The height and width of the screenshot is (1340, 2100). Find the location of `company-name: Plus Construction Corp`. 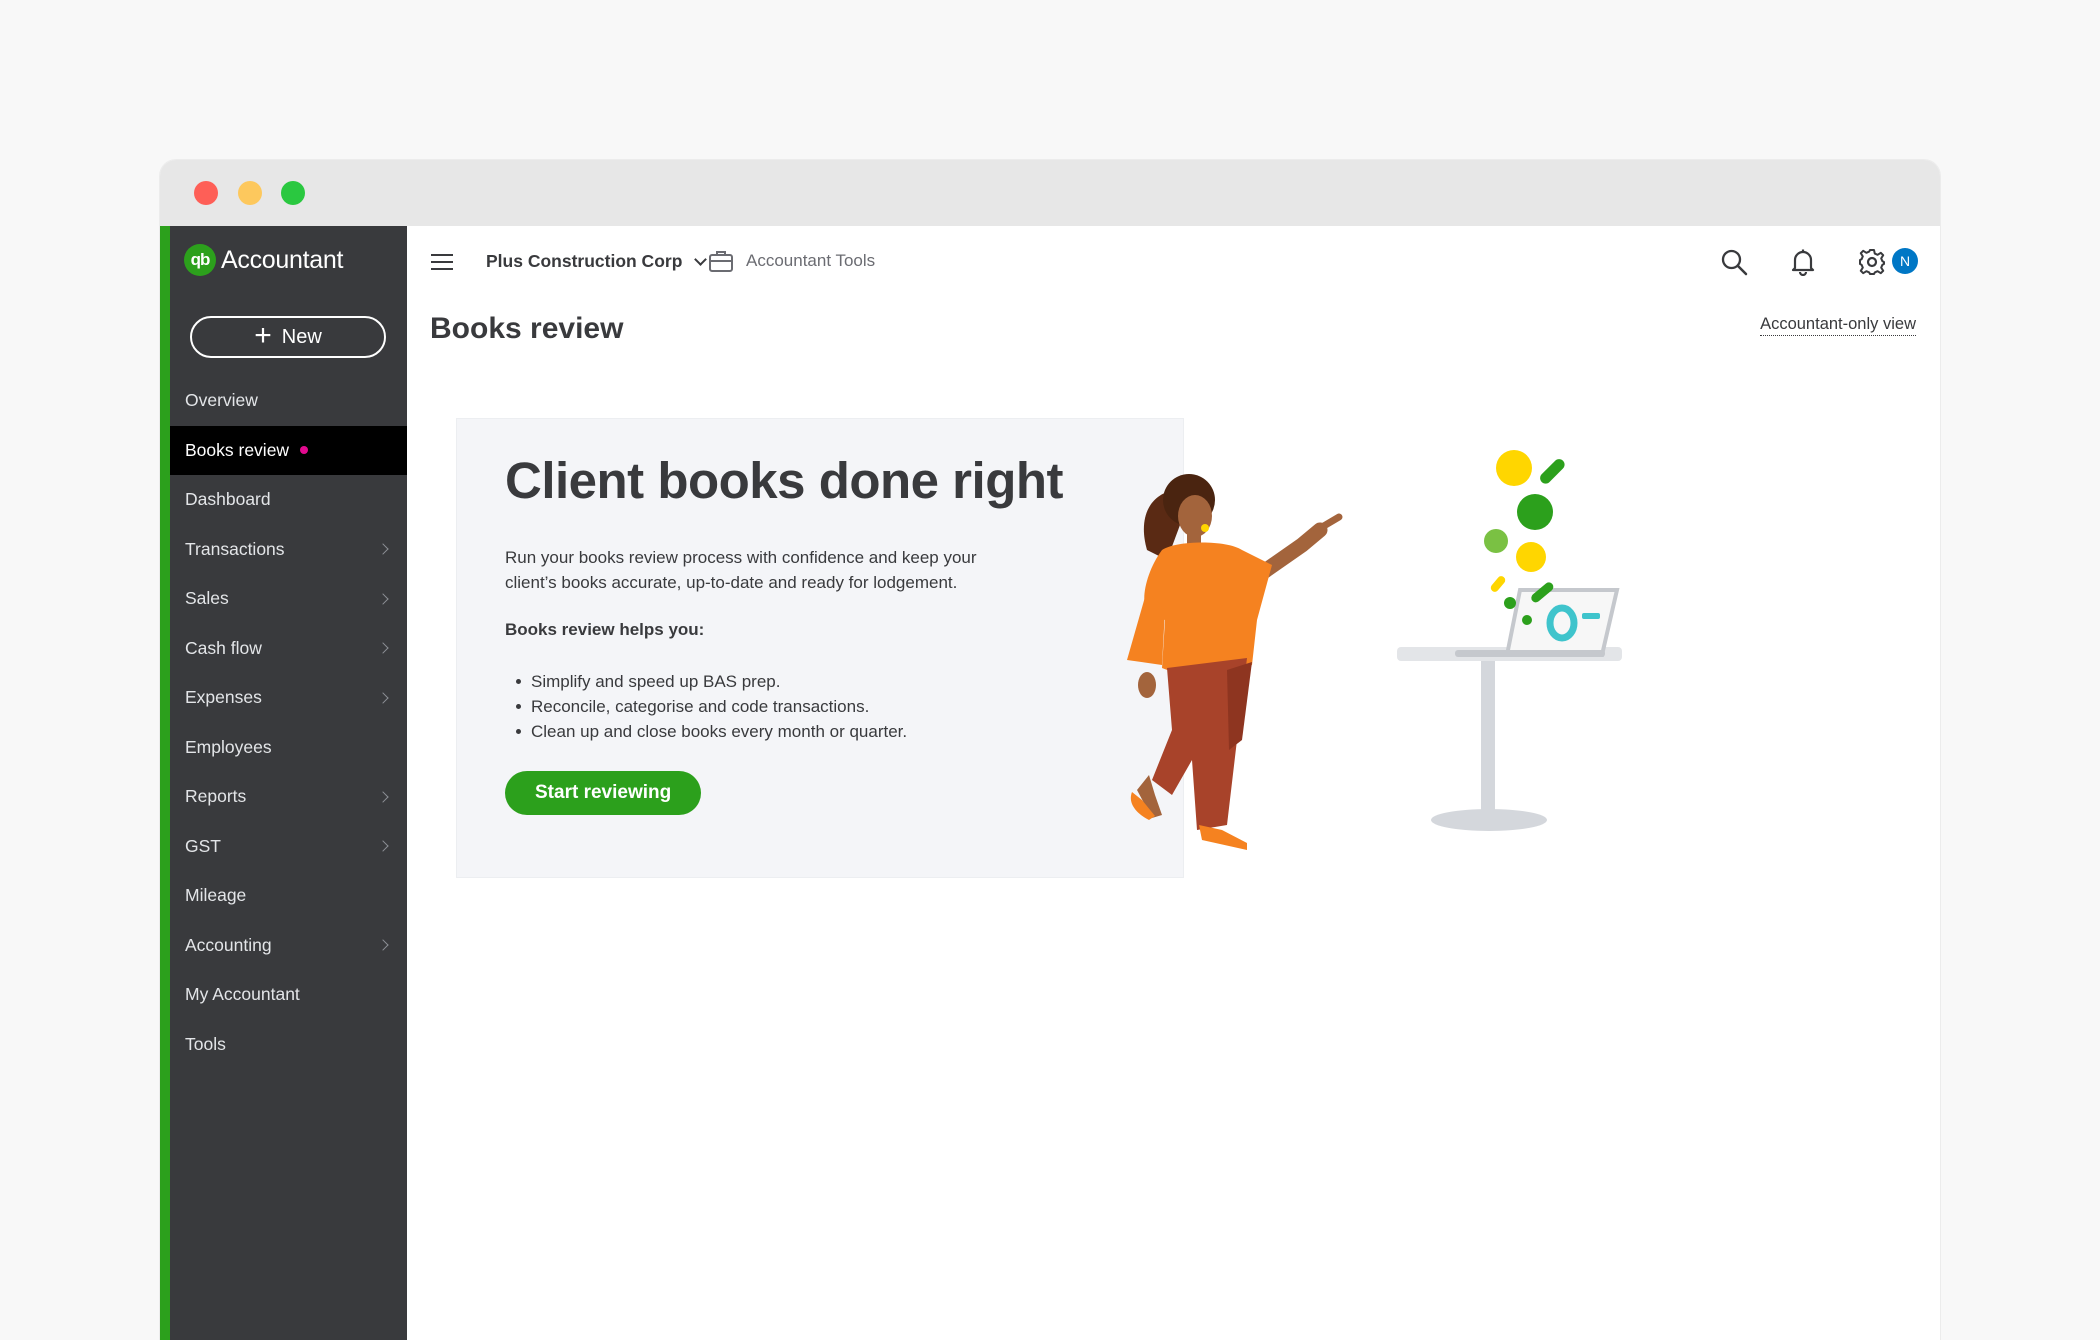

company-name: Plus Construction Corp is located at coordinates (584, 260).